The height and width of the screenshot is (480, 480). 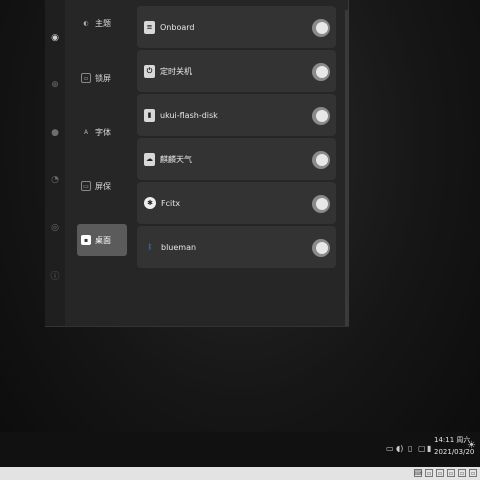 What do you see at coordinates (171, 203) in the screenshot?
I see `app-label: Fcitx` at bounding box center [171, 203].